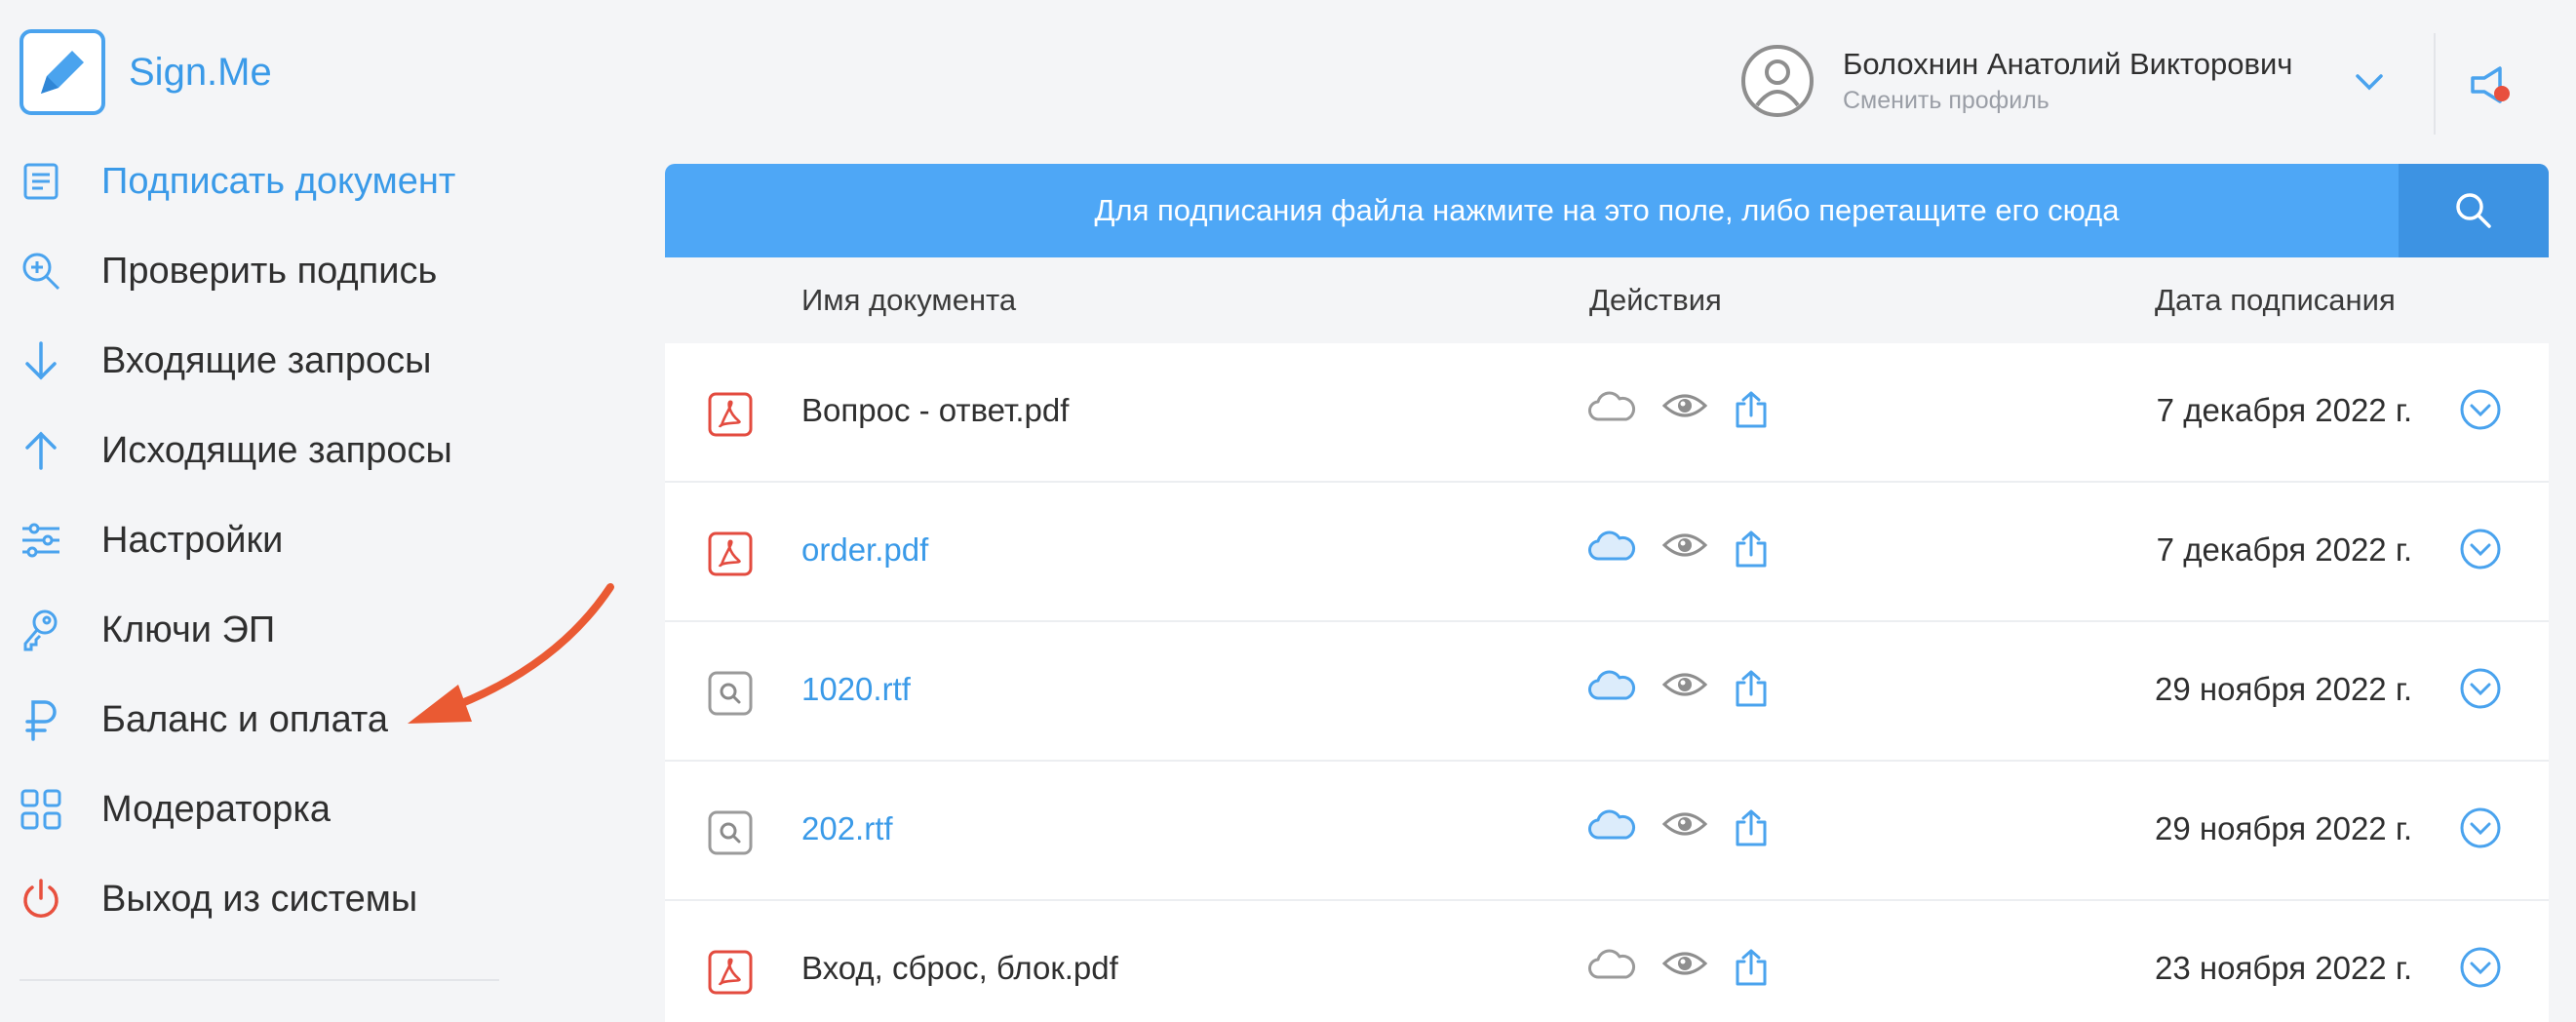  I want to click on brand-logo: Sign.Me, so click(146, 72).